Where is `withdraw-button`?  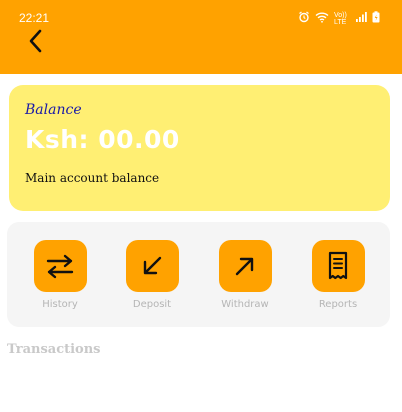 withdraw-button is located at coordinates (245, 266).